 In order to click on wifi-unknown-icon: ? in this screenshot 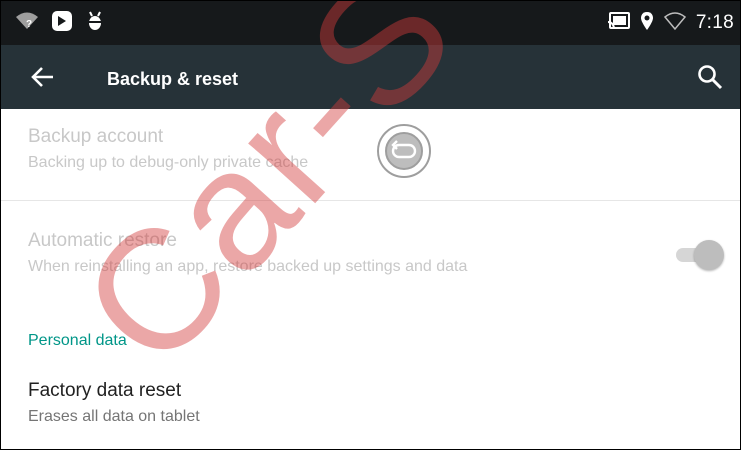, I will do `click(27, 23)`.